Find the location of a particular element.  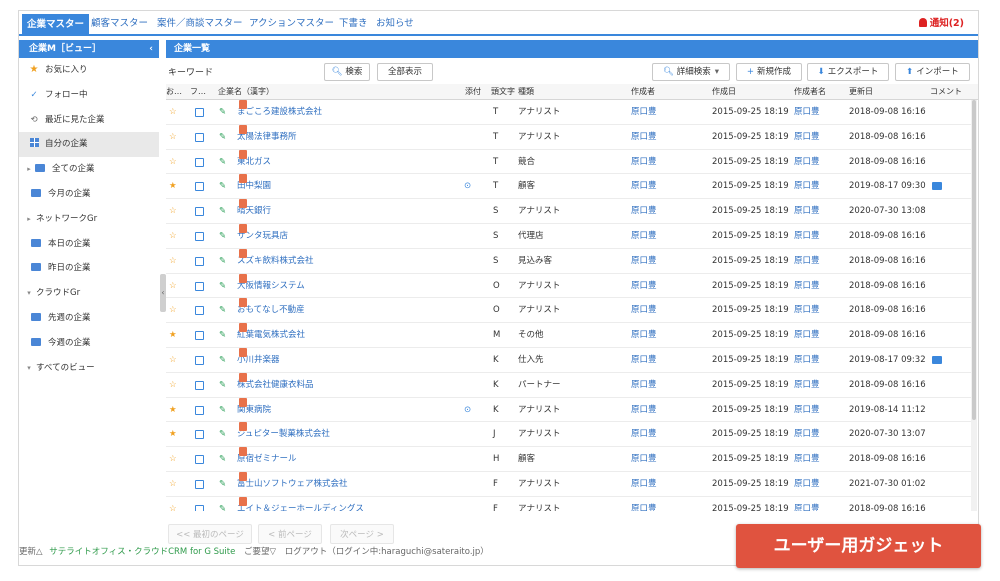

tab-action-master: アクションマスター is located at coordinates (291, 24).